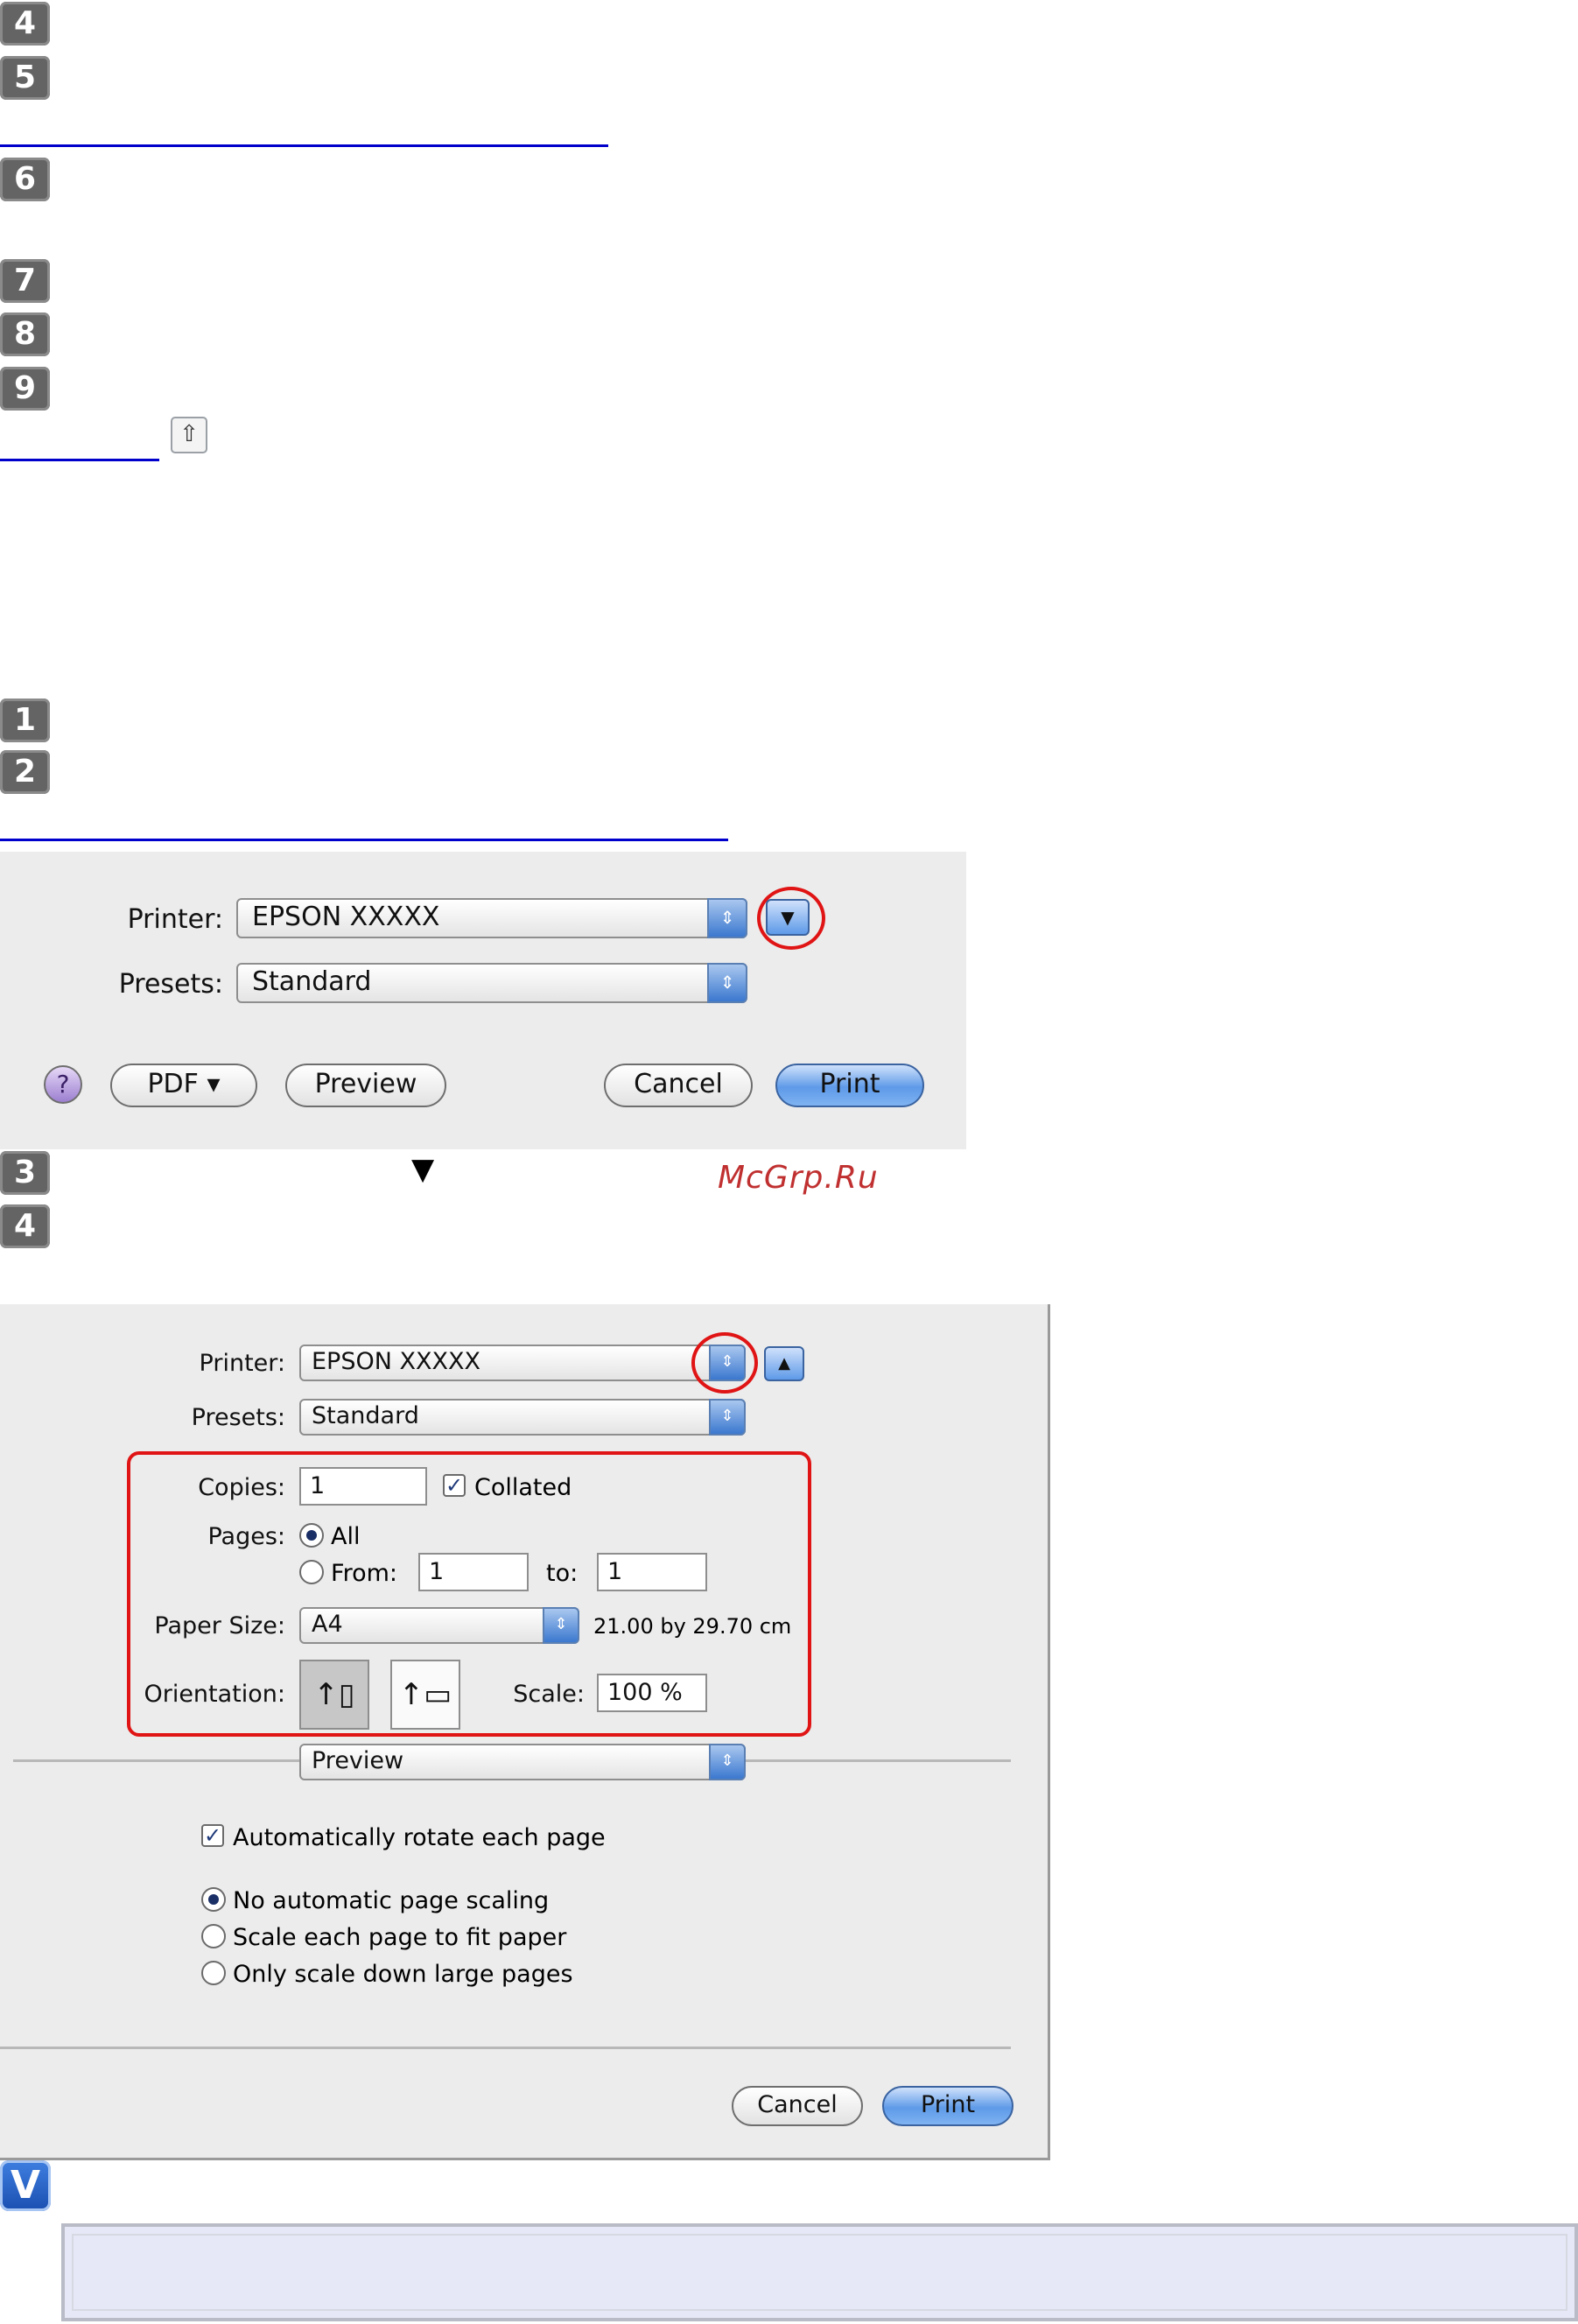 The width and height of the screenshot is (1578, 2324). Describe the element at coordinates (439, 1626) in the screenshot. I see `paper-size-select: A4 ⇕` at that location.